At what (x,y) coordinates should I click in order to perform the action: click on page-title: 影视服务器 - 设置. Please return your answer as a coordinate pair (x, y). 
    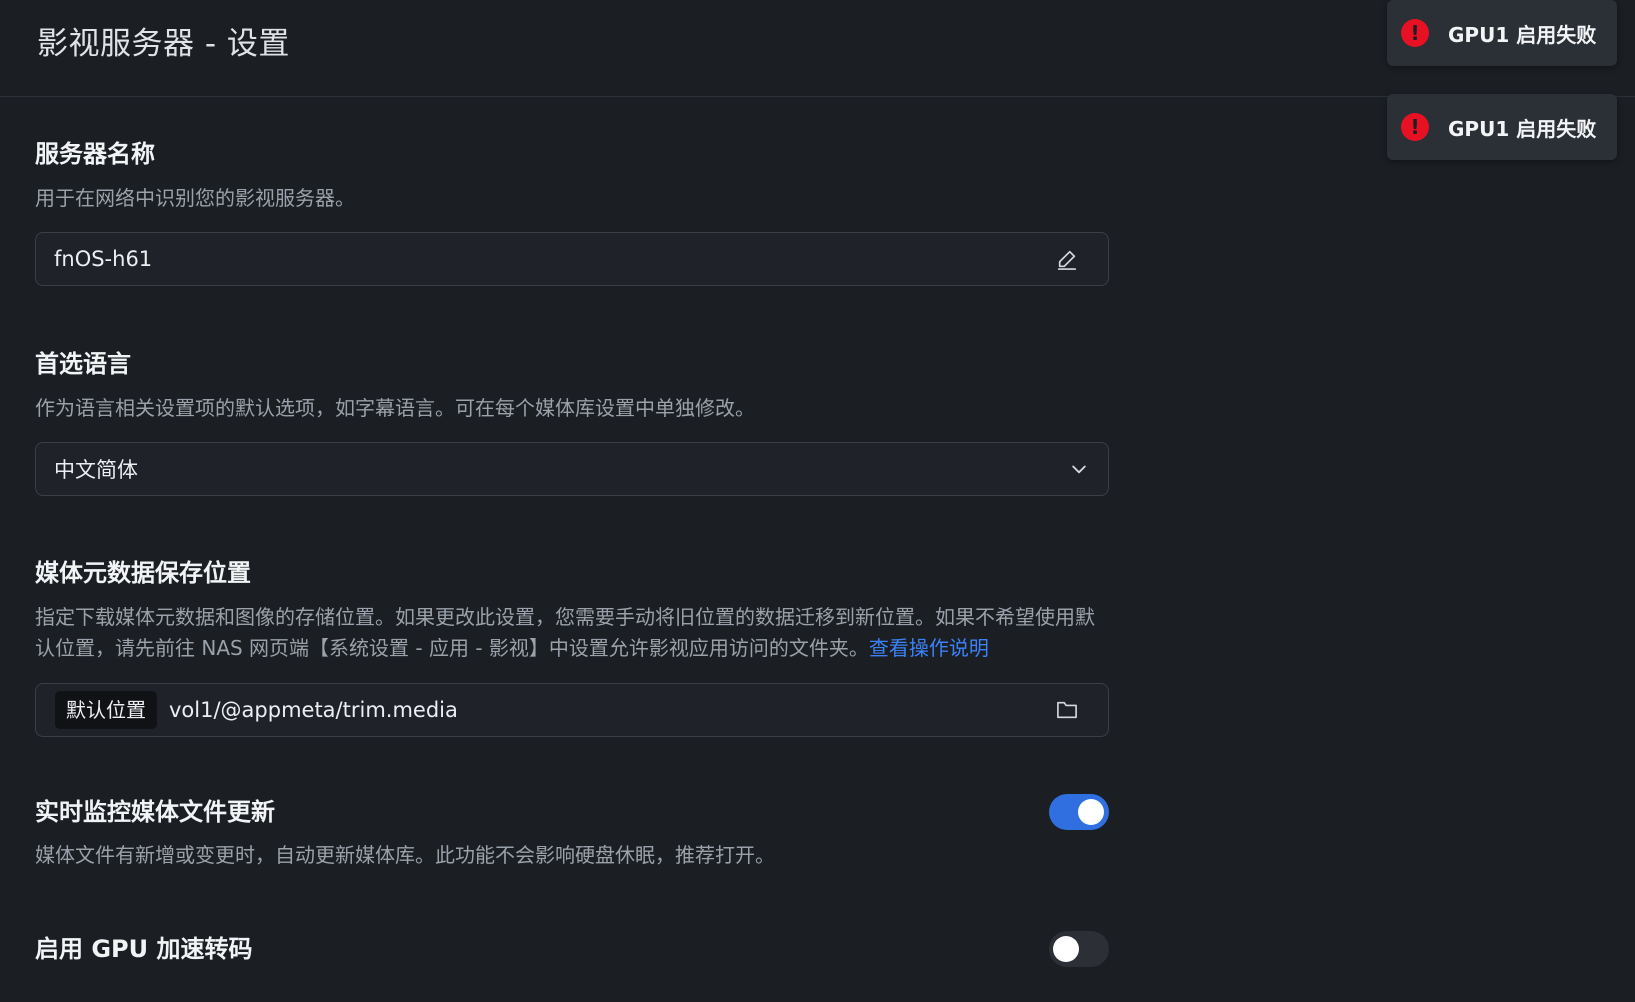
    Looking at the image, I should click on (163, 44).